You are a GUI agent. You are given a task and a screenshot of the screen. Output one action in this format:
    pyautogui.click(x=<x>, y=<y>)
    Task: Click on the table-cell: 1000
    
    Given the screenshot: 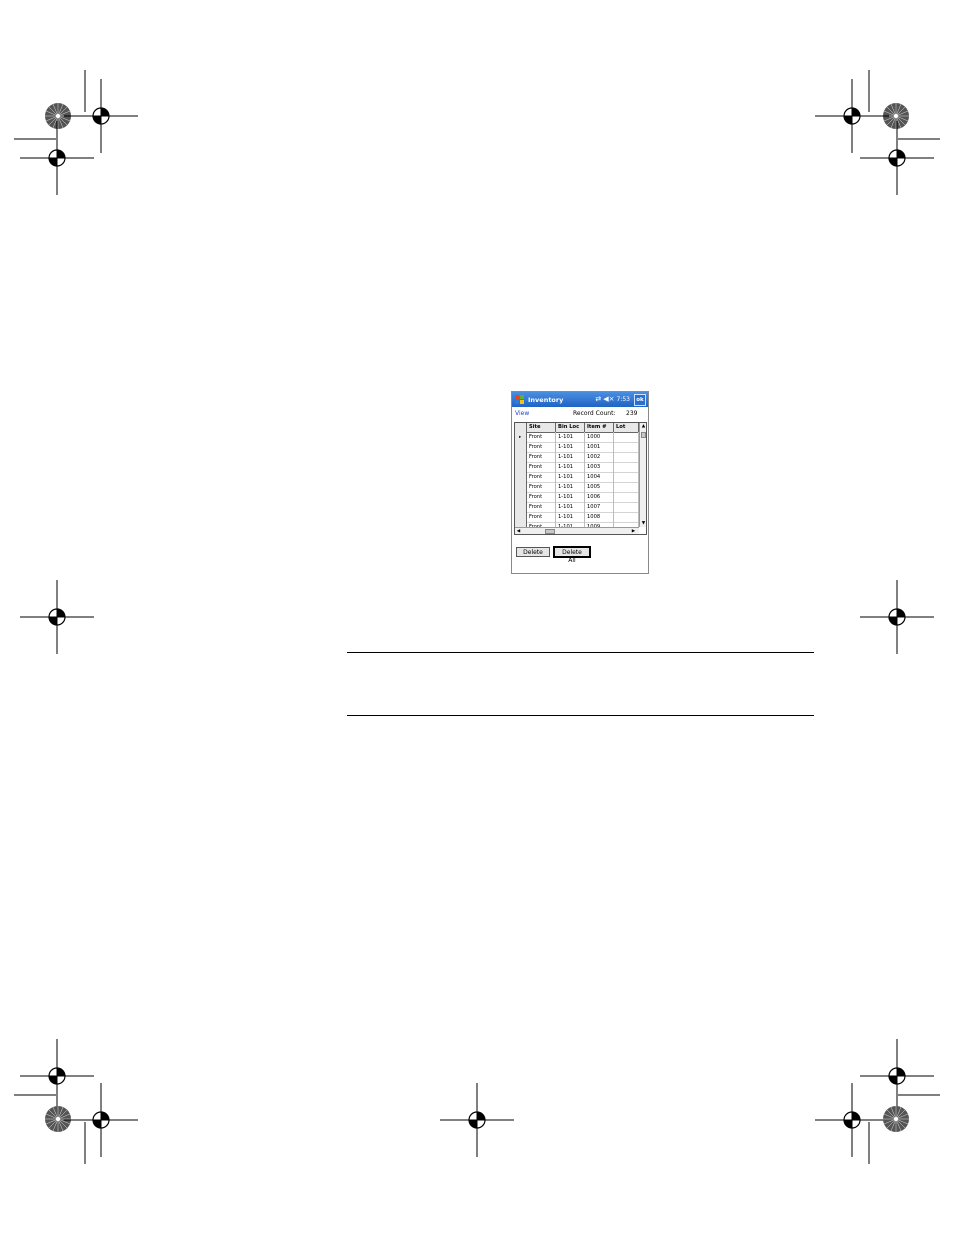 What is the action you would take?
    pyautogui.click(x=599, y=437)
    